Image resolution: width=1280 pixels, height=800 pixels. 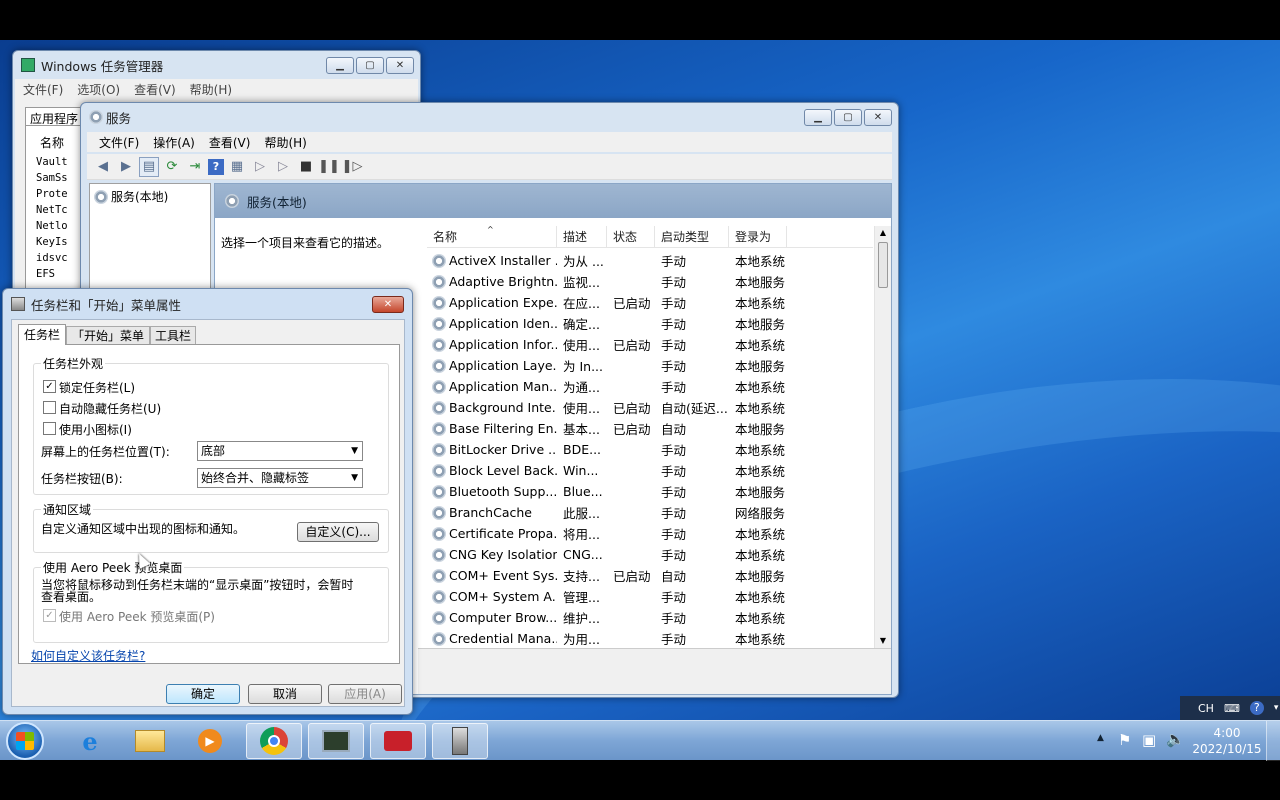 What do you see at coordinates (365, 694) in the screenshot?
I see `apply-button: 应用(A)` at bounding box center [365, 694].